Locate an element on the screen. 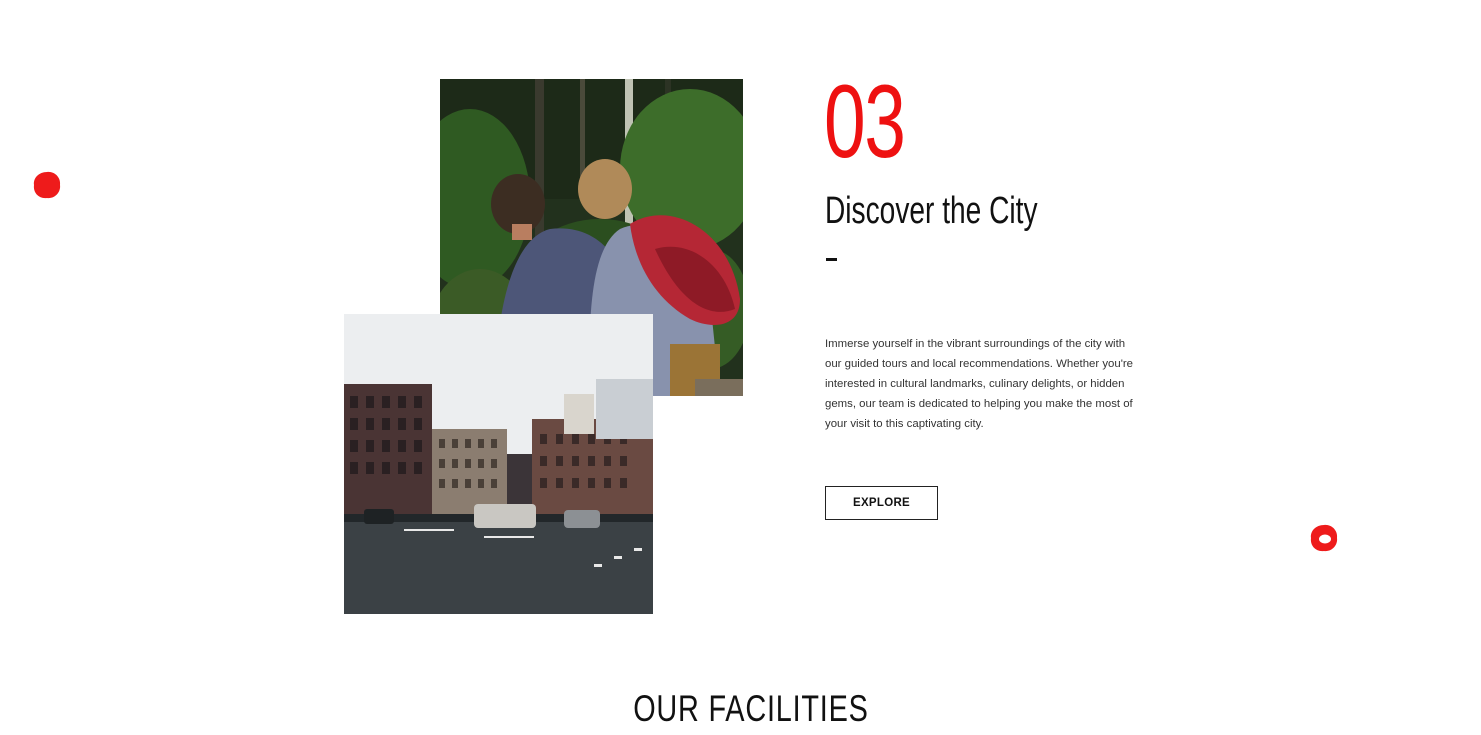 The width and height of the screenshot is (1481, 735). explore-button: EXPLORE is located at coordinates (881, 503).